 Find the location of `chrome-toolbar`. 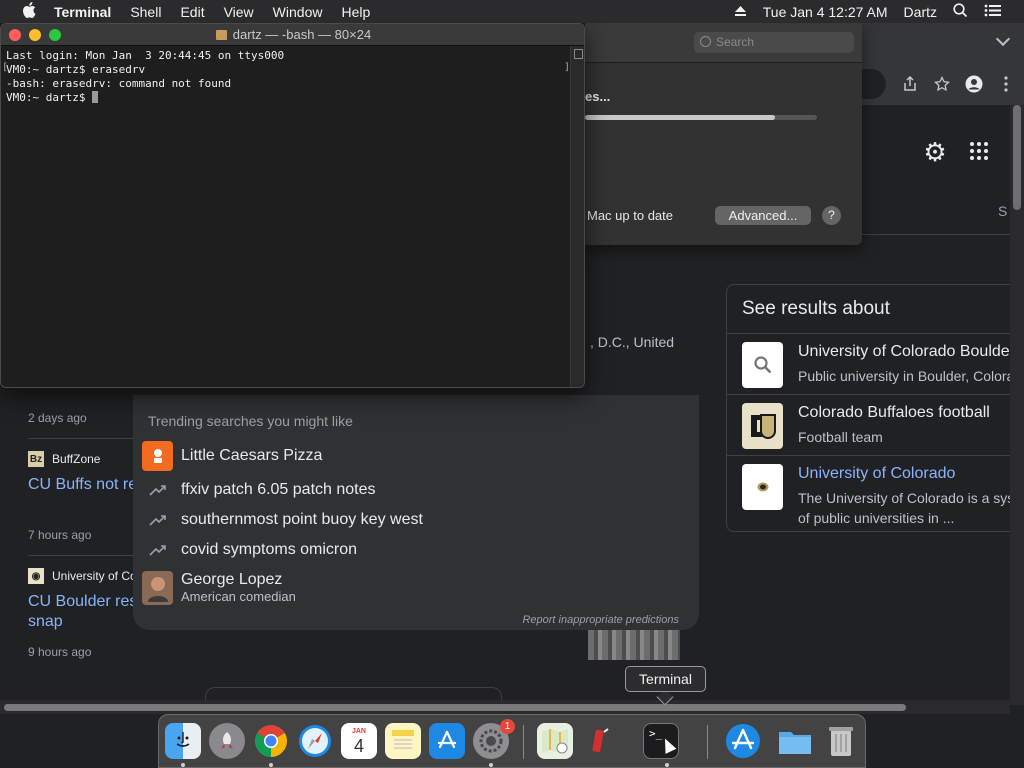

chrome-toolbar is located at coordinates (942, 84).